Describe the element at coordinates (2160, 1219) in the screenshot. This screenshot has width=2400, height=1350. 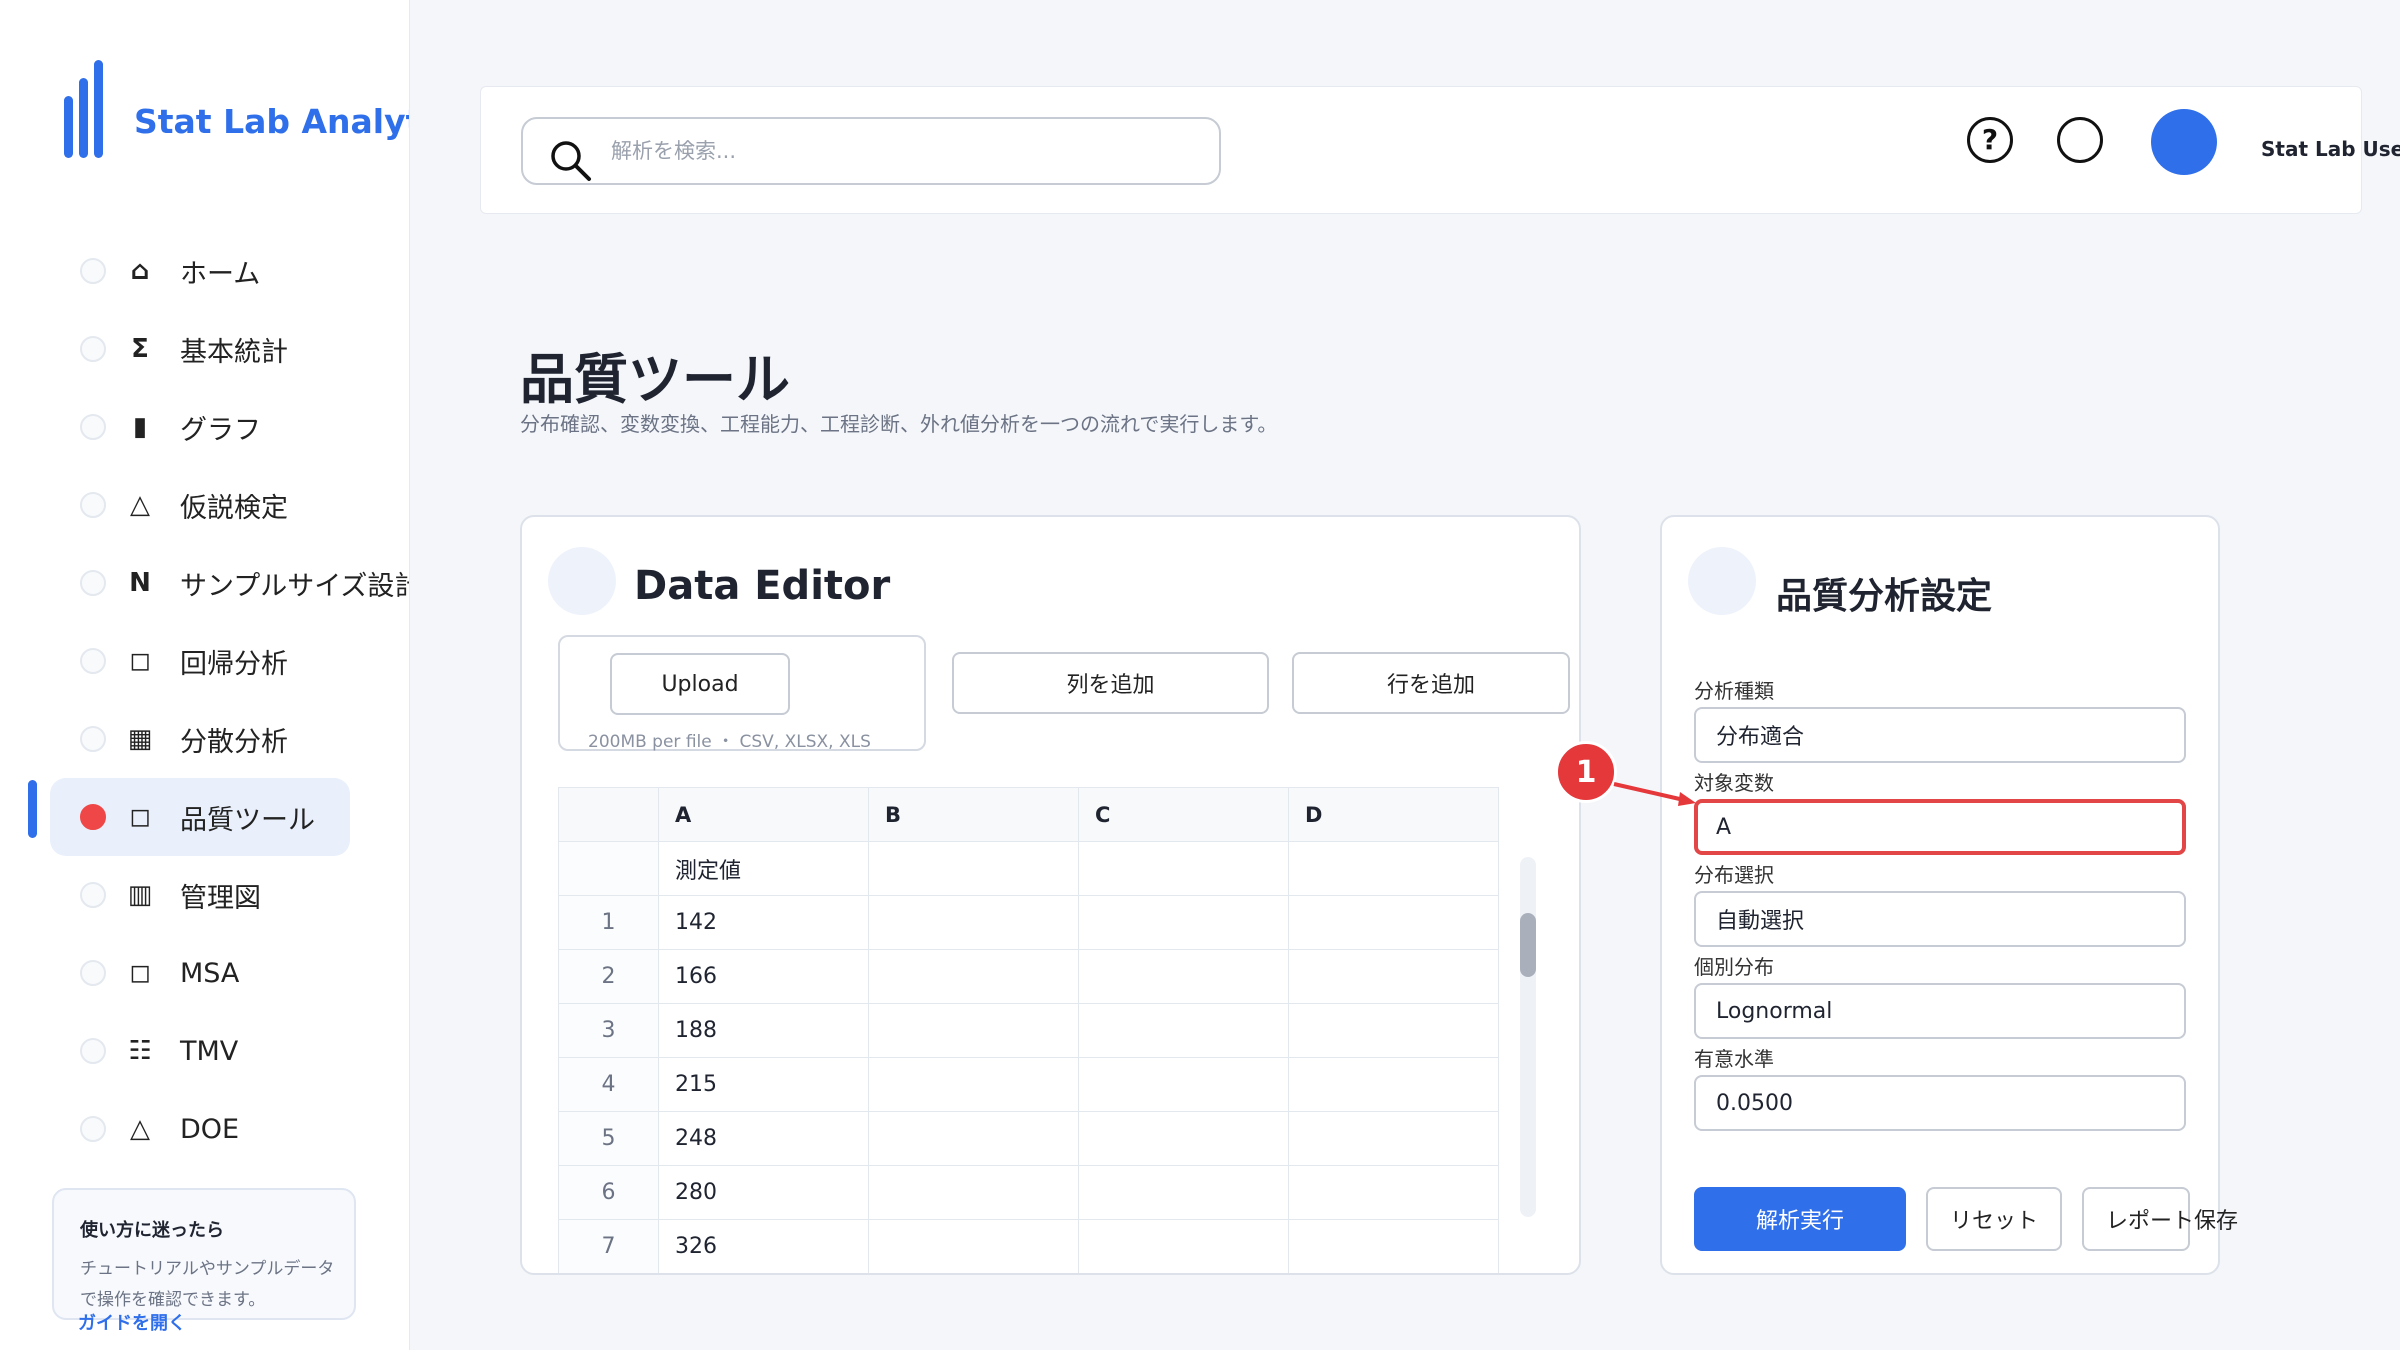
I see `save-report-button: レポート保存` at that location.